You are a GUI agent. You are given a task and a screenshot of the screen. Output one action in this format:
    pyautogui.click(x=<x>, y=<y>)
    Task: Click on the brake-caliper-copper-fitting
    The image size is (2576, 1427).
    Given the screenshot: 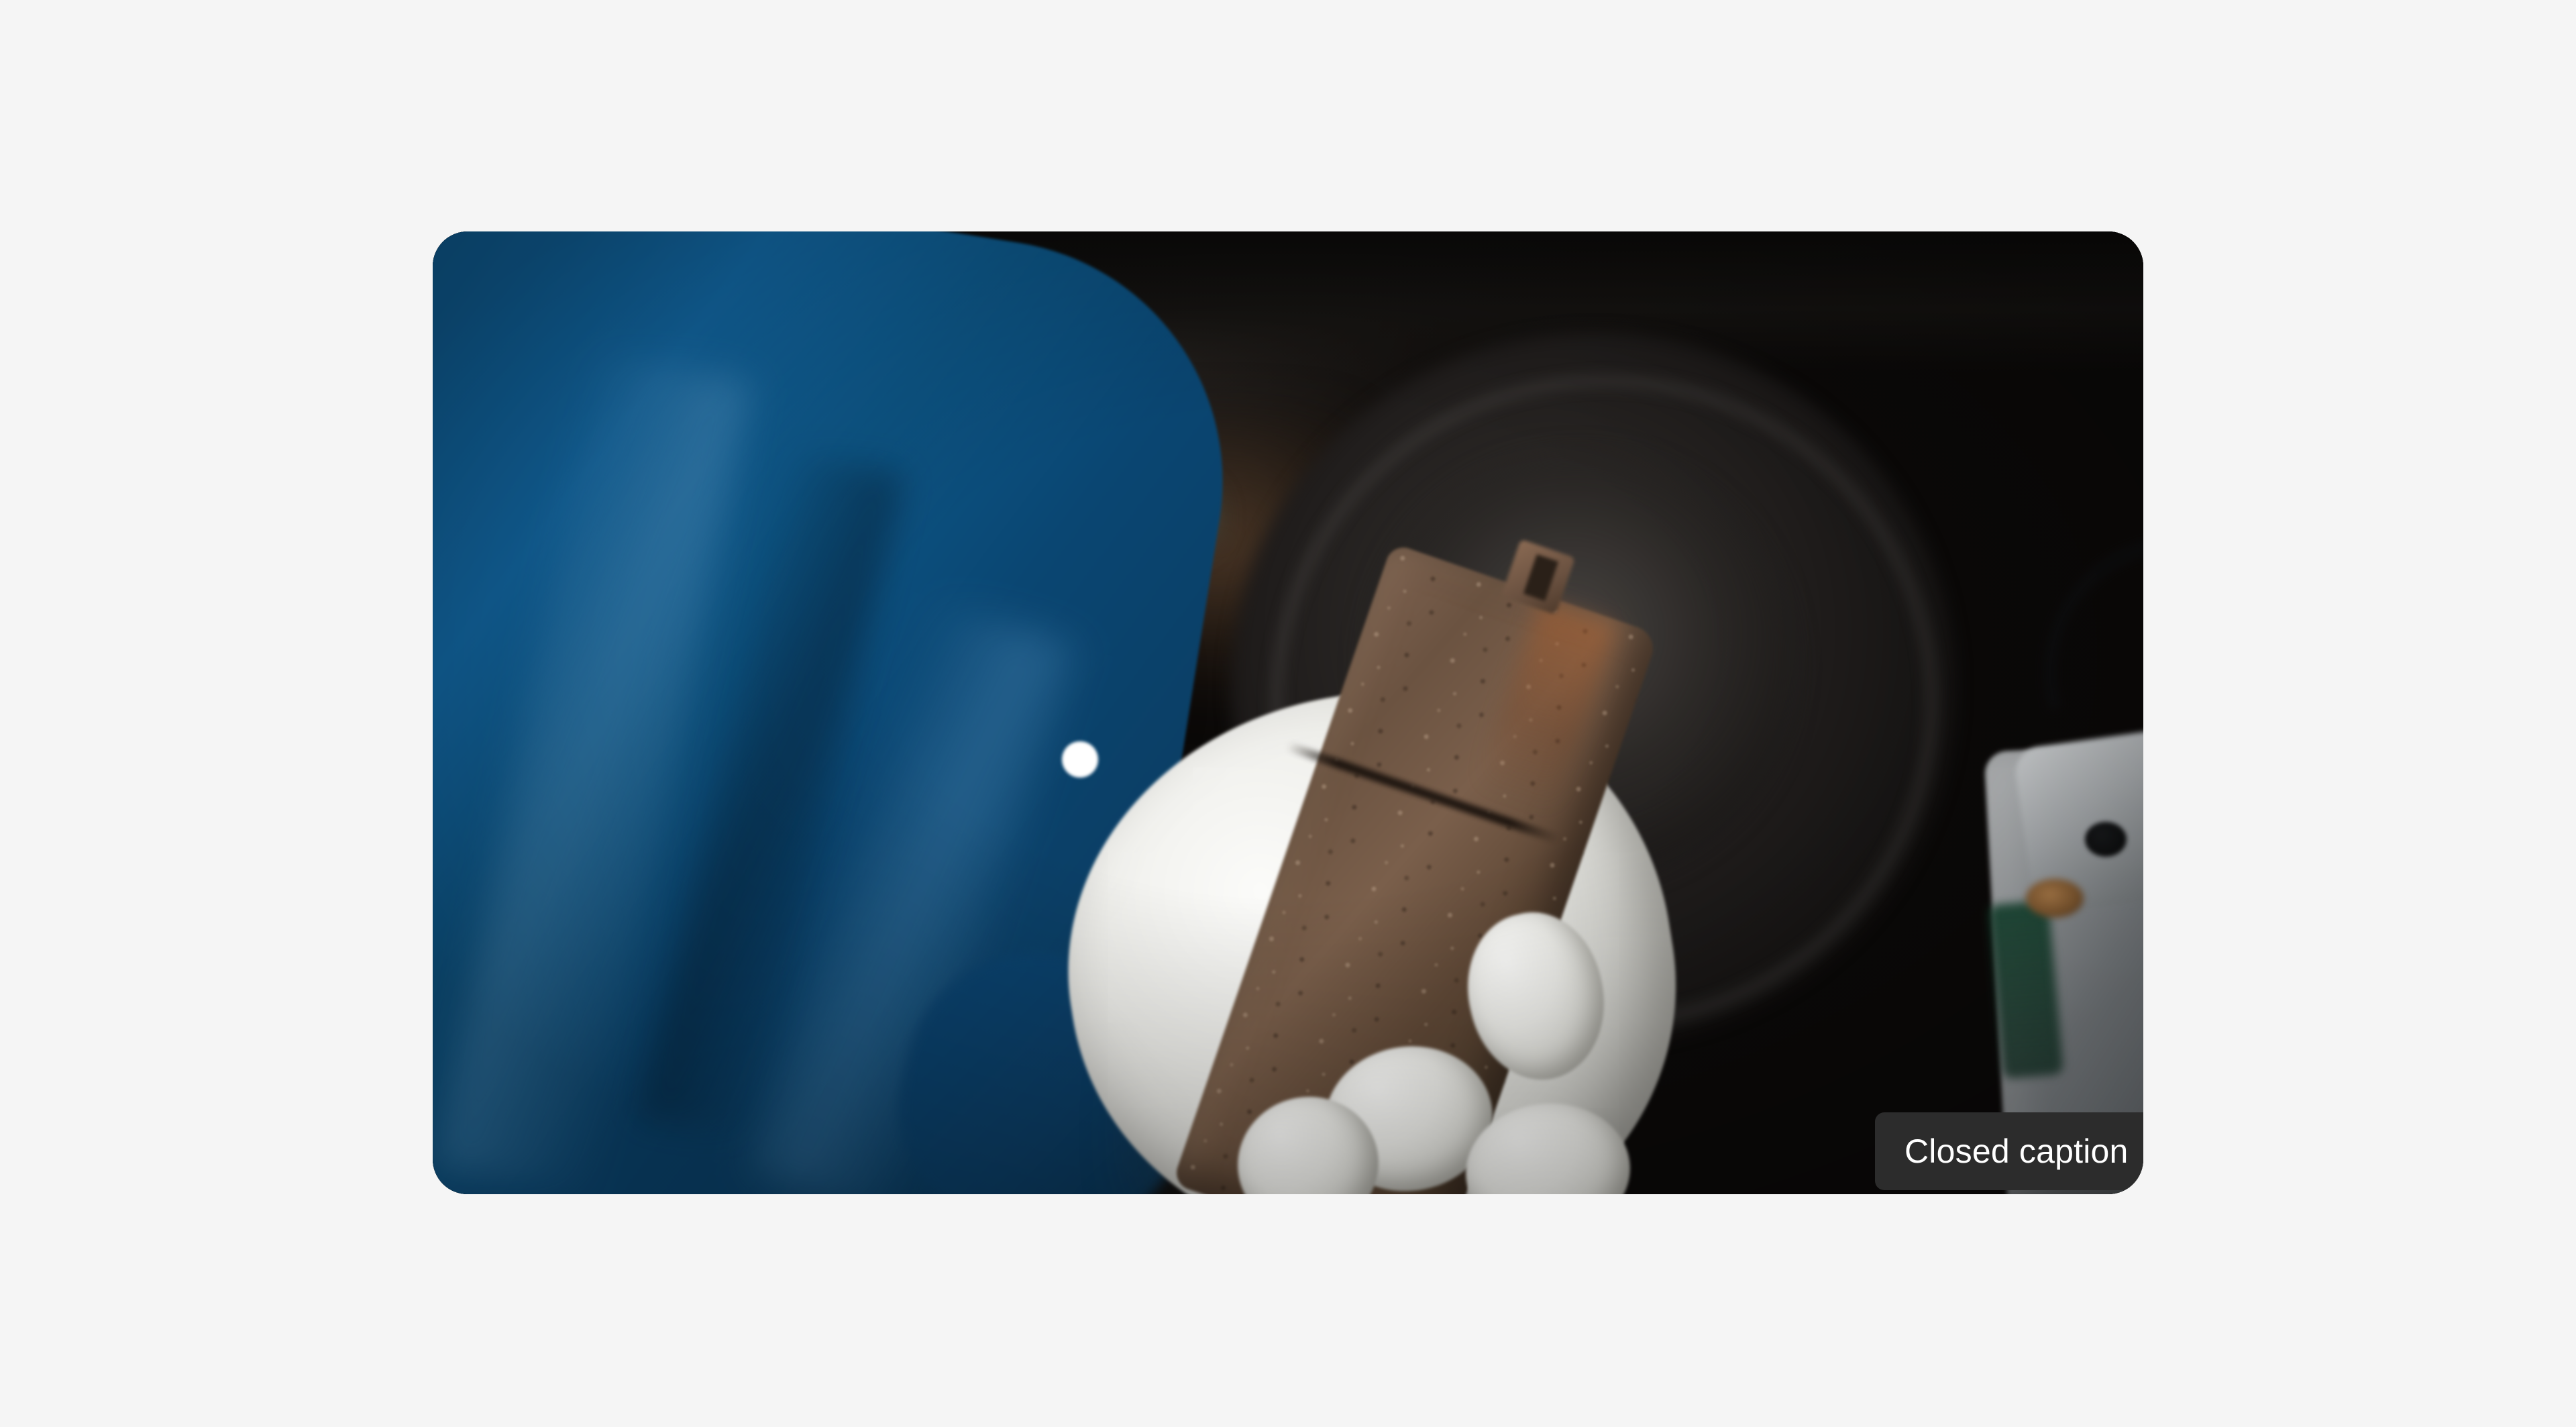 What is the action you would take?
    pyautogui.click(x=2055, y=898)
    